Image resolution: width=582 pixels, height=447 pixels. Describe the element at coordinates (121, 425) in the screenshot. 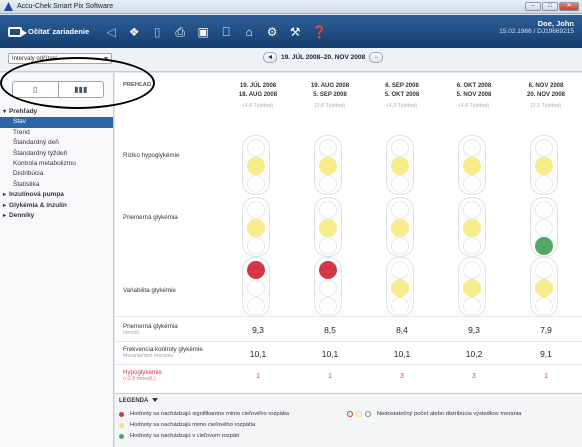

I see `yellow-dot-icon` at that location.